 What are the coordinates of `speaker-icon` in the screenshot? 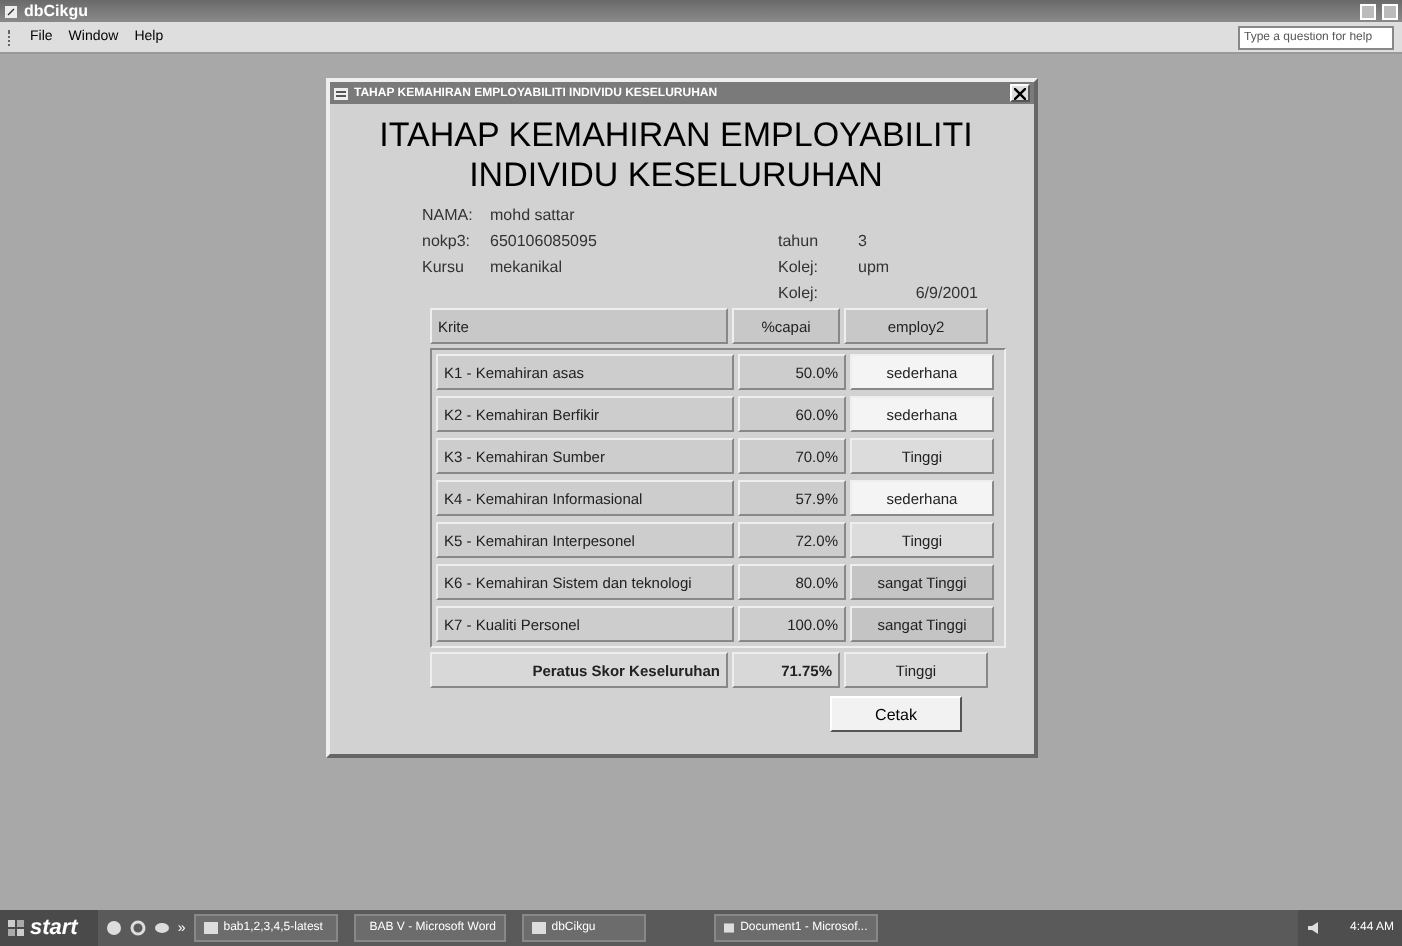 It's located at (1313, 928).